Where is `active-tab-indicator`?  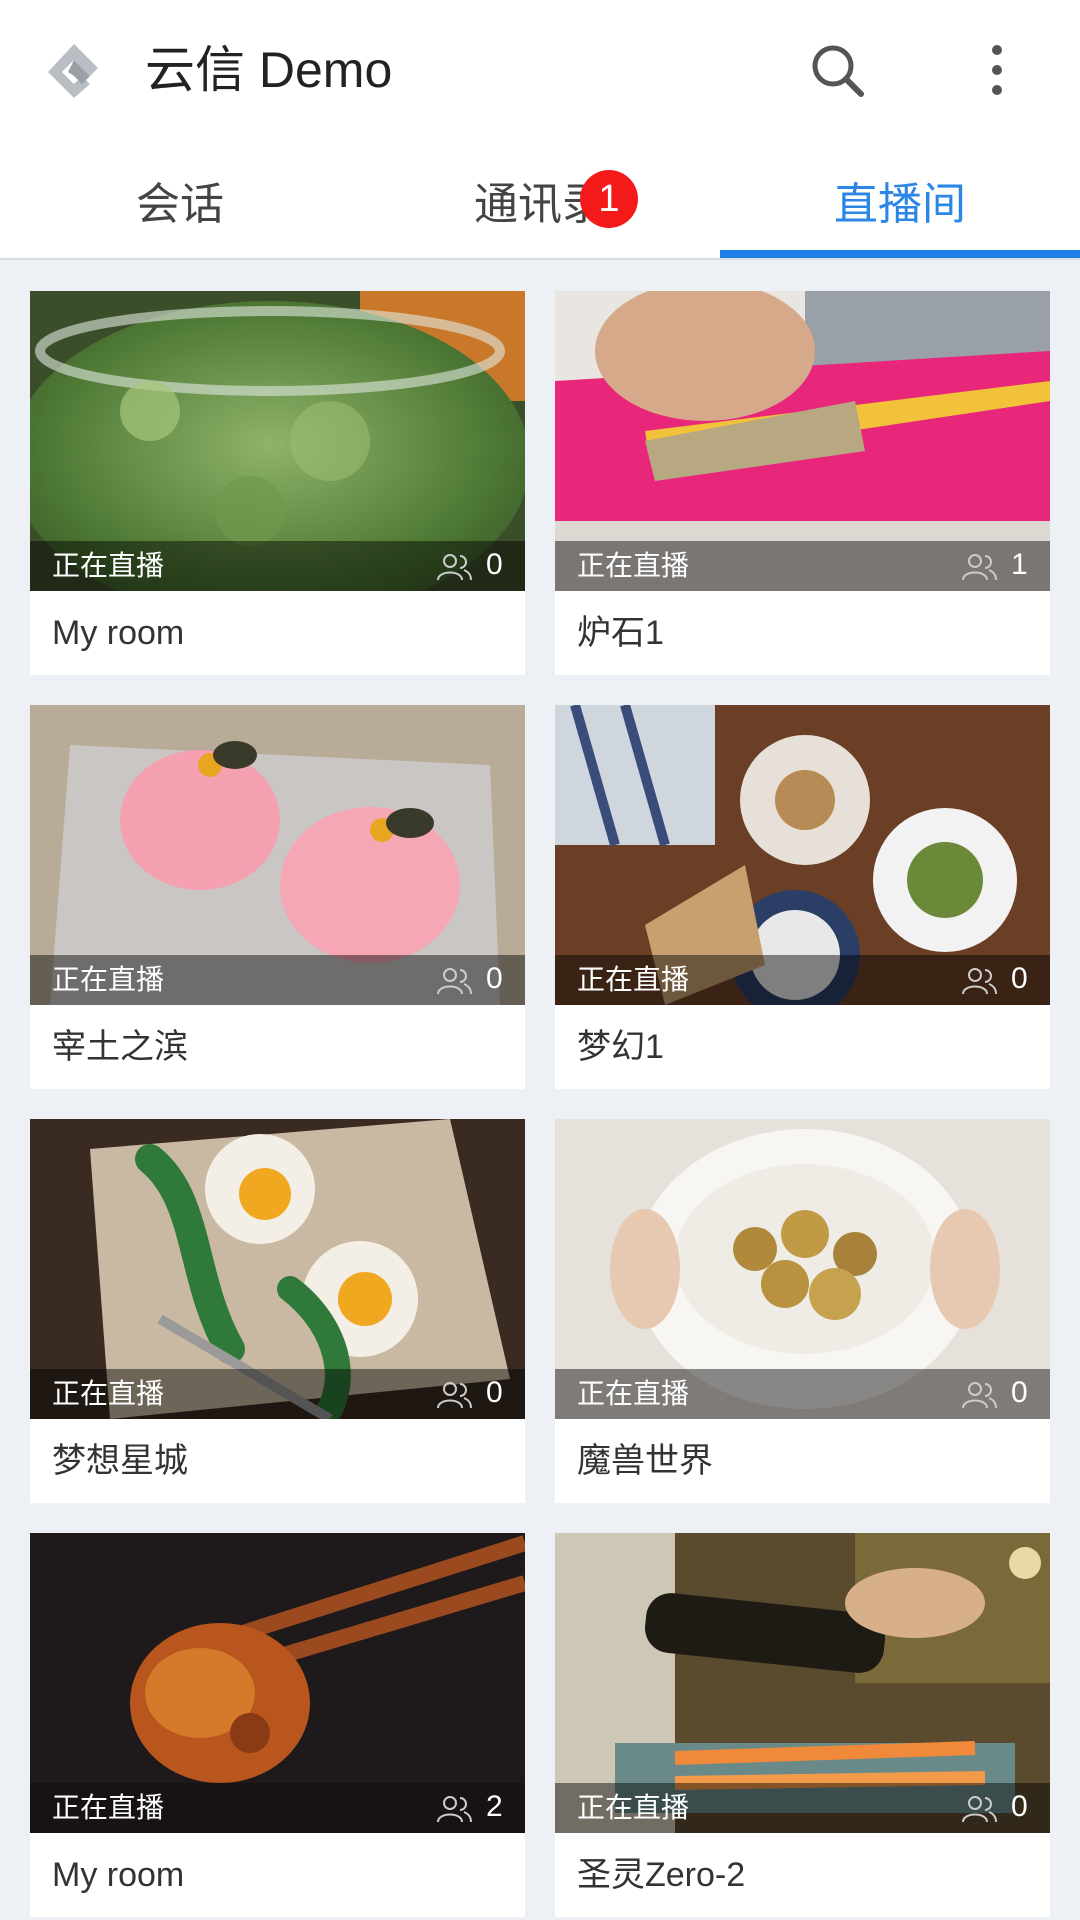 active-tab-indicator is located at coordinates (900, 254).